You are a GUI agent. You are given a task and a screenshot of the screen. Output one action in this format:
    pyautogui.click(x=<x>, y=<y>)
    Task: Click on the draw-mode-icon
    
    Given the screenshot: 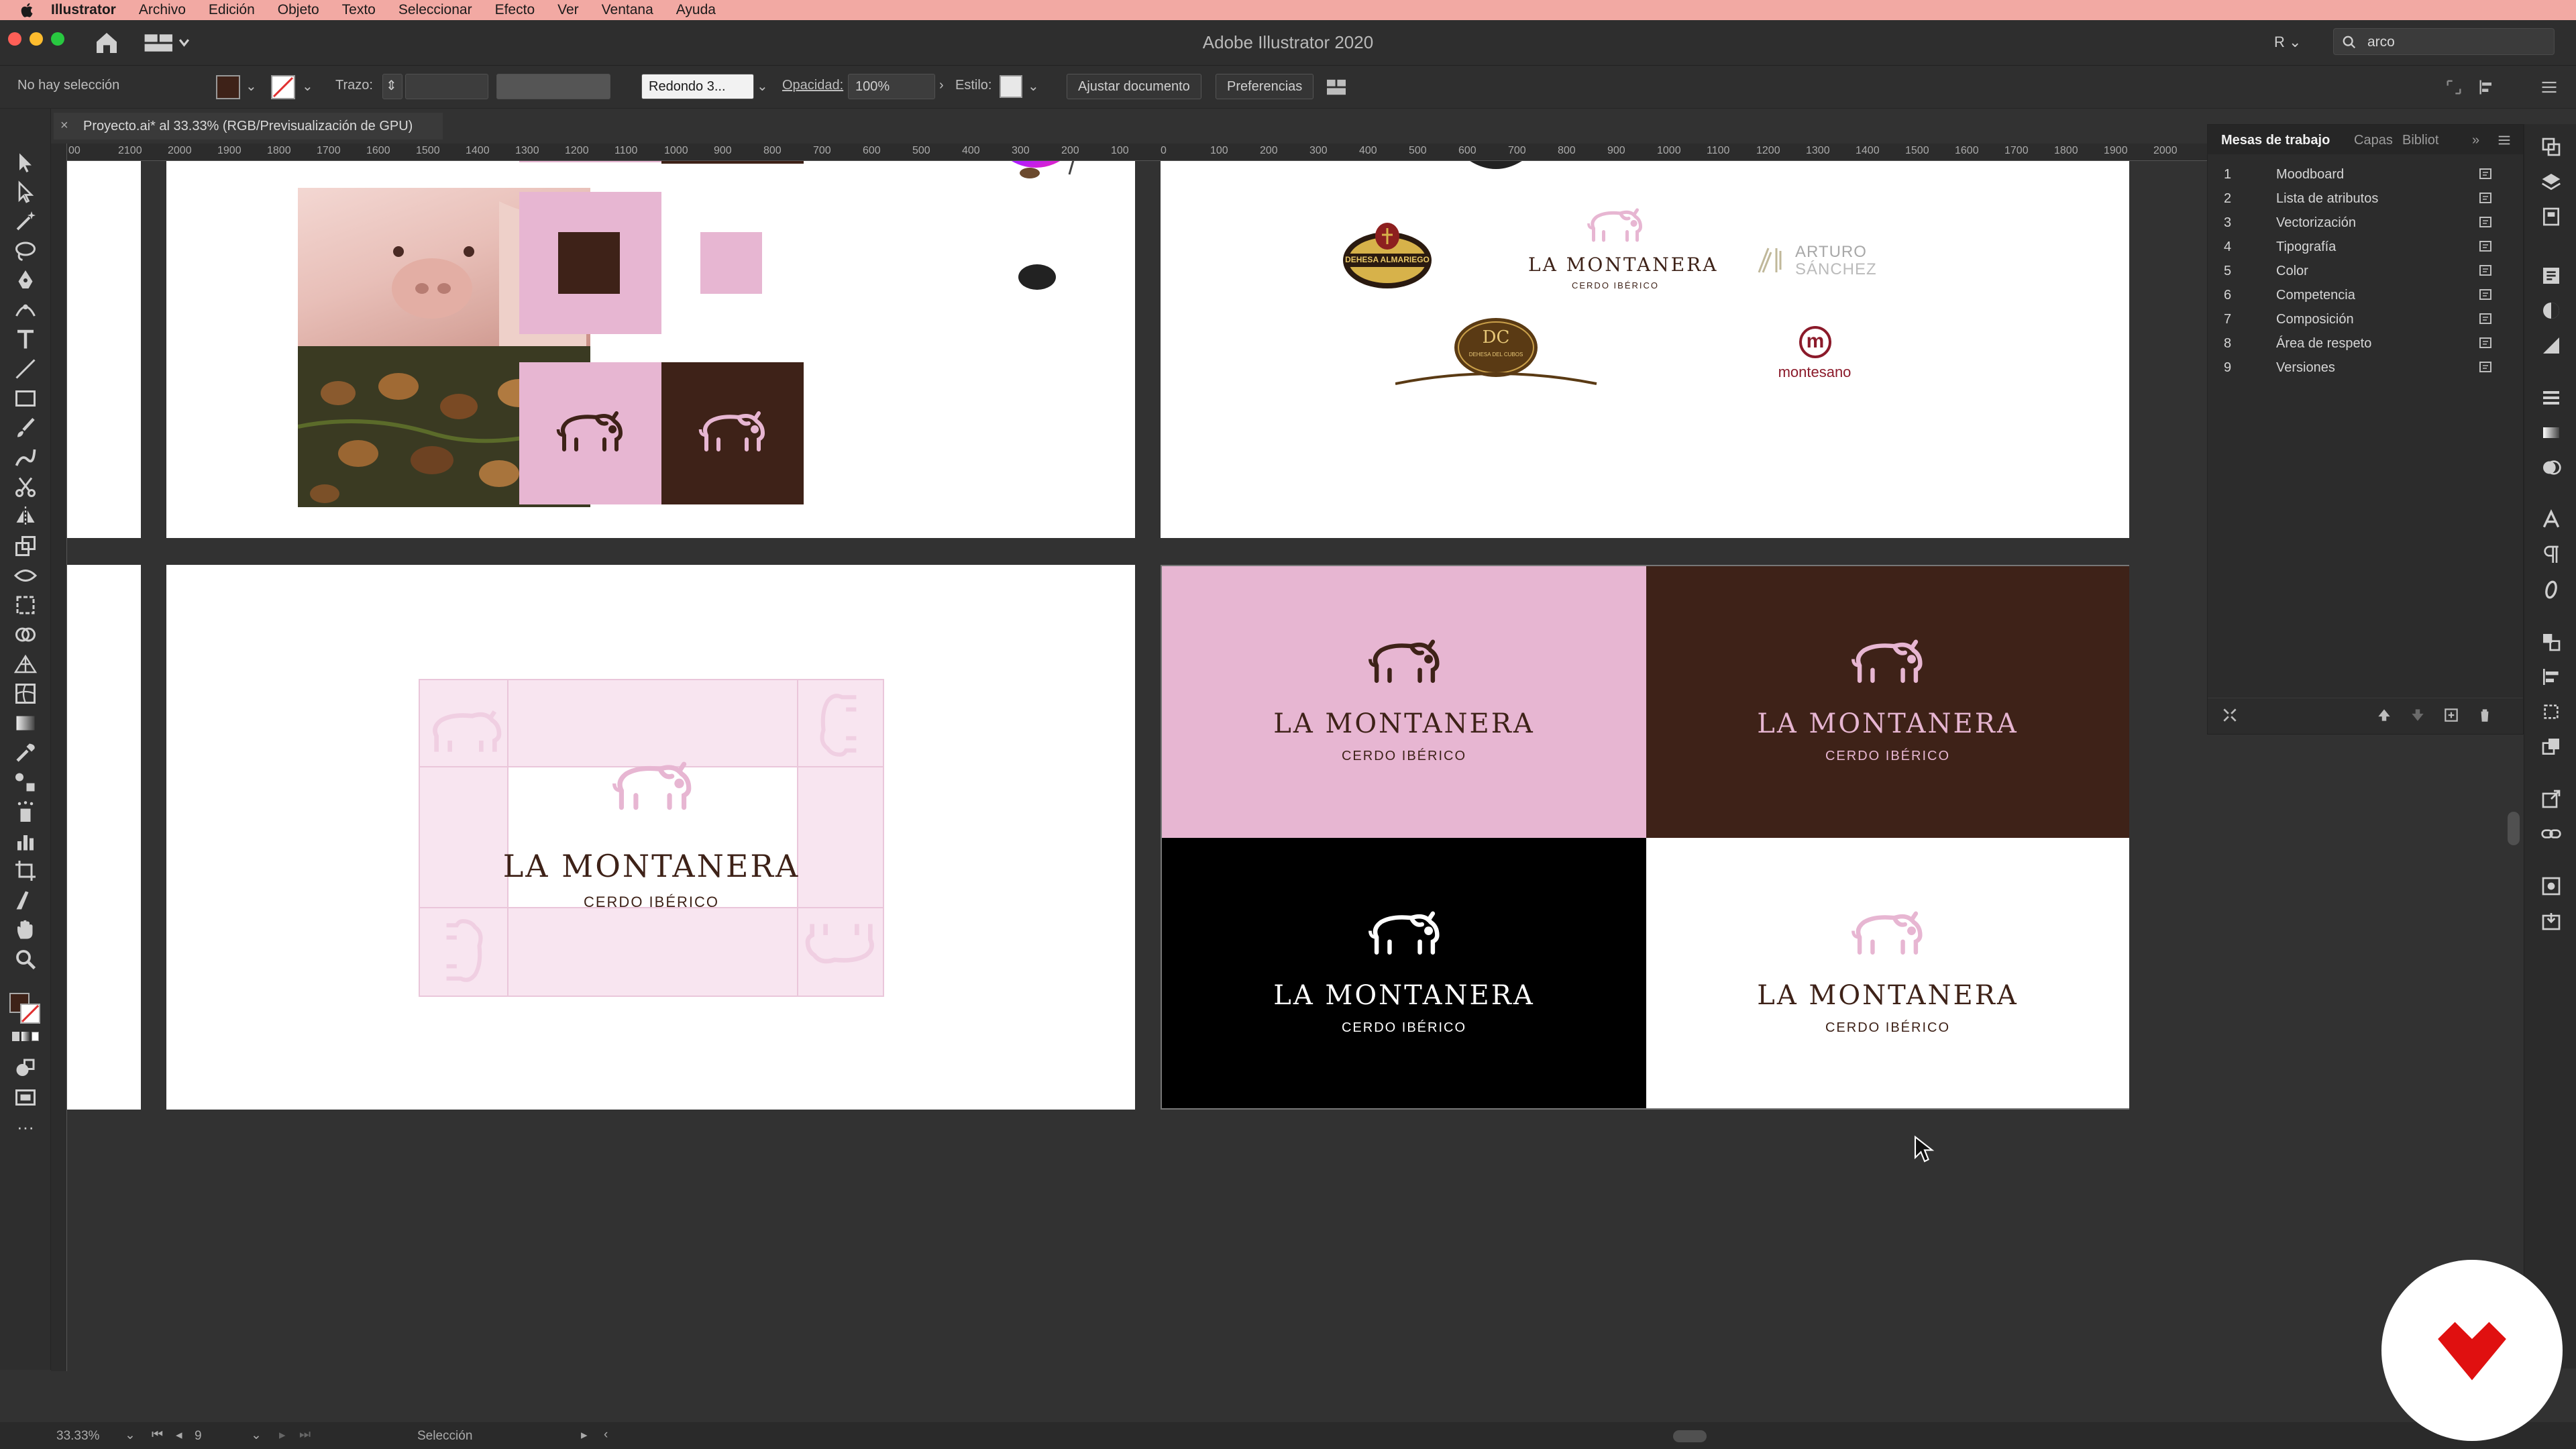 What is the action you would take?
    pyautogui.click(x=25, y=1068)
    